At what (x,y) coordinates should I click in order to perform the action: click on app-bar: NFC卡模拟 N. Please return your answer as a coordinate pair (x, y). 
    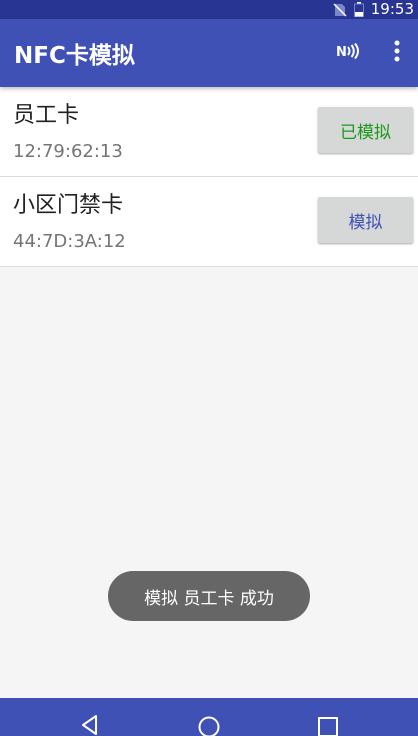
    Looking at the image, I should click on (209, 53).